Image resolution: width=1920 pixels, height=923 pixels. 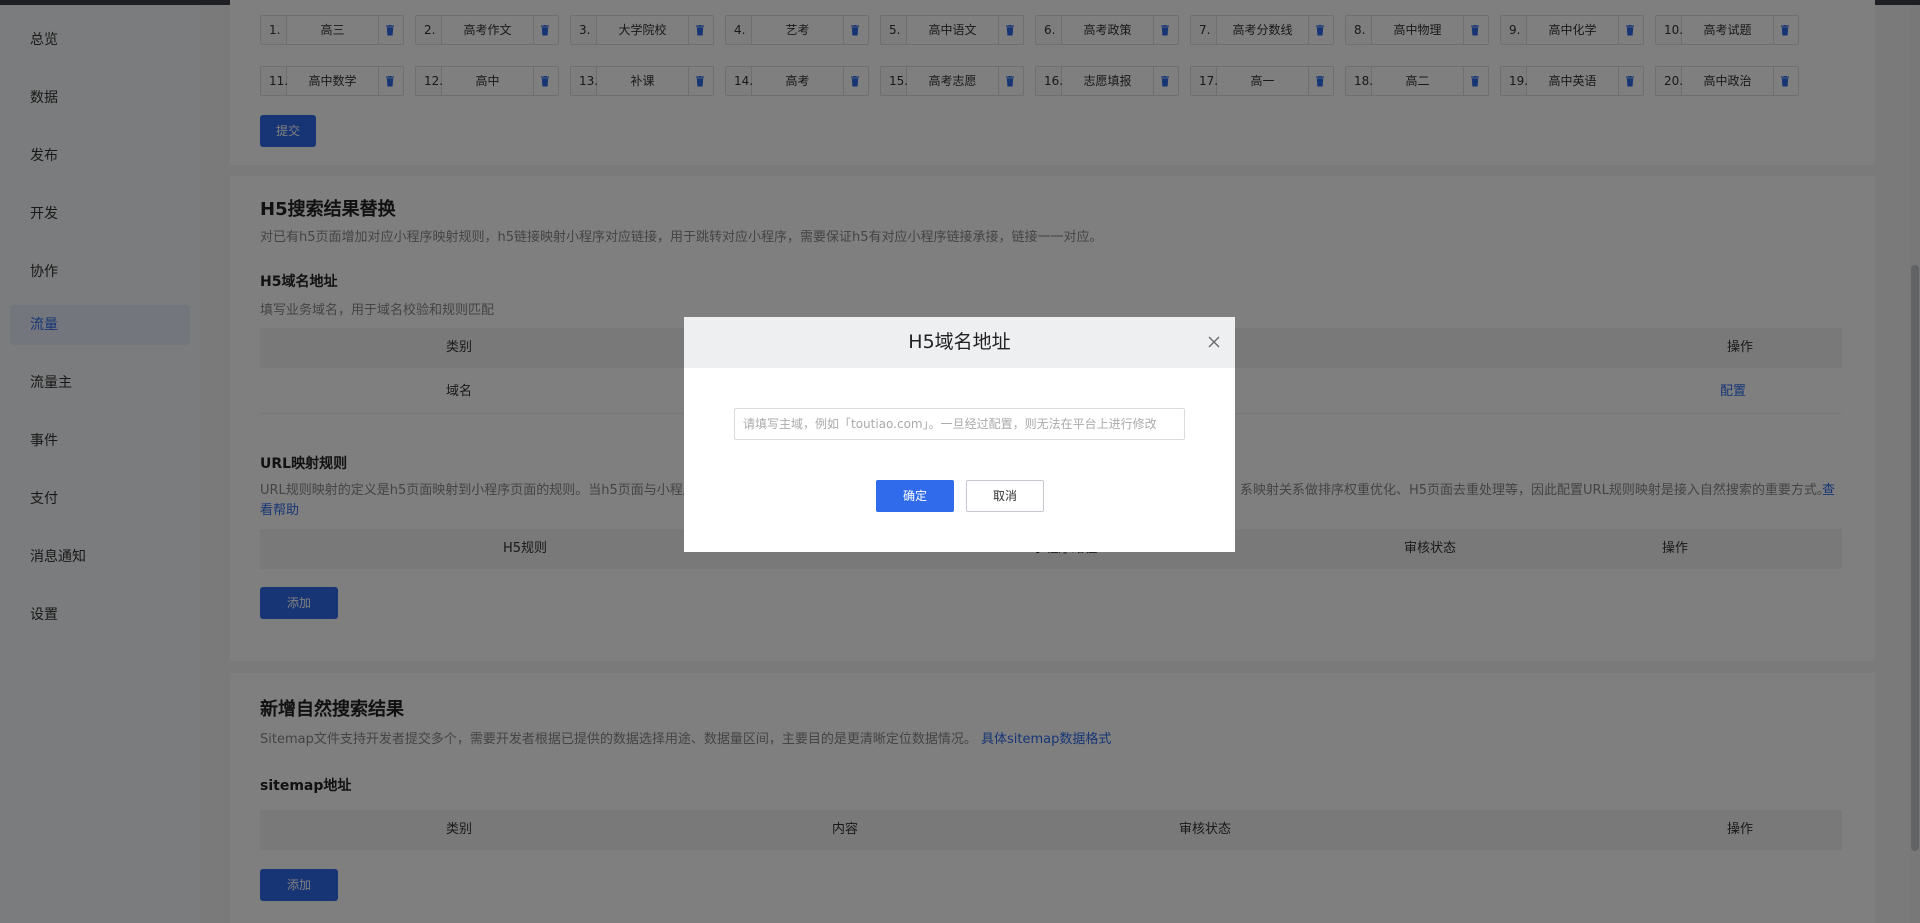 What do you see at coordinates (1005, 496) in the screenshot?
I see `cancel-button: 取消` at bounding box center [1005, 496].